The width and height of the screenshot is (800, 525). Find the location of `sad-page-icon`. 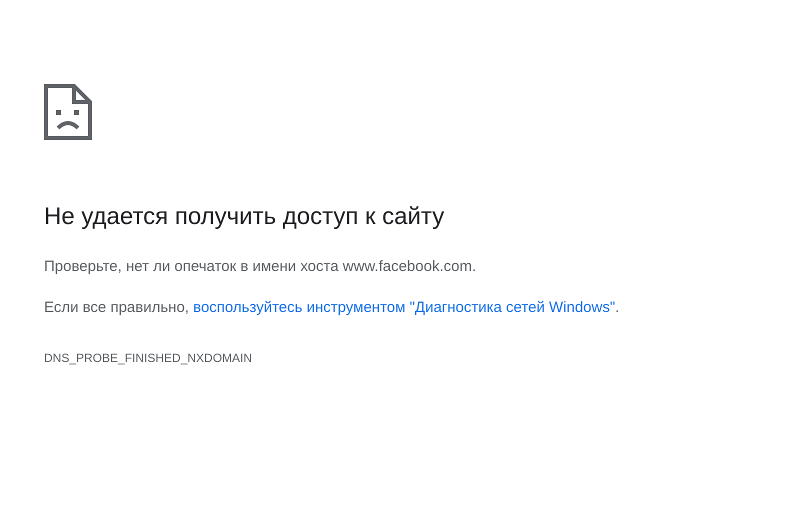

sad-page-icon is located at coordinates (68, 112).